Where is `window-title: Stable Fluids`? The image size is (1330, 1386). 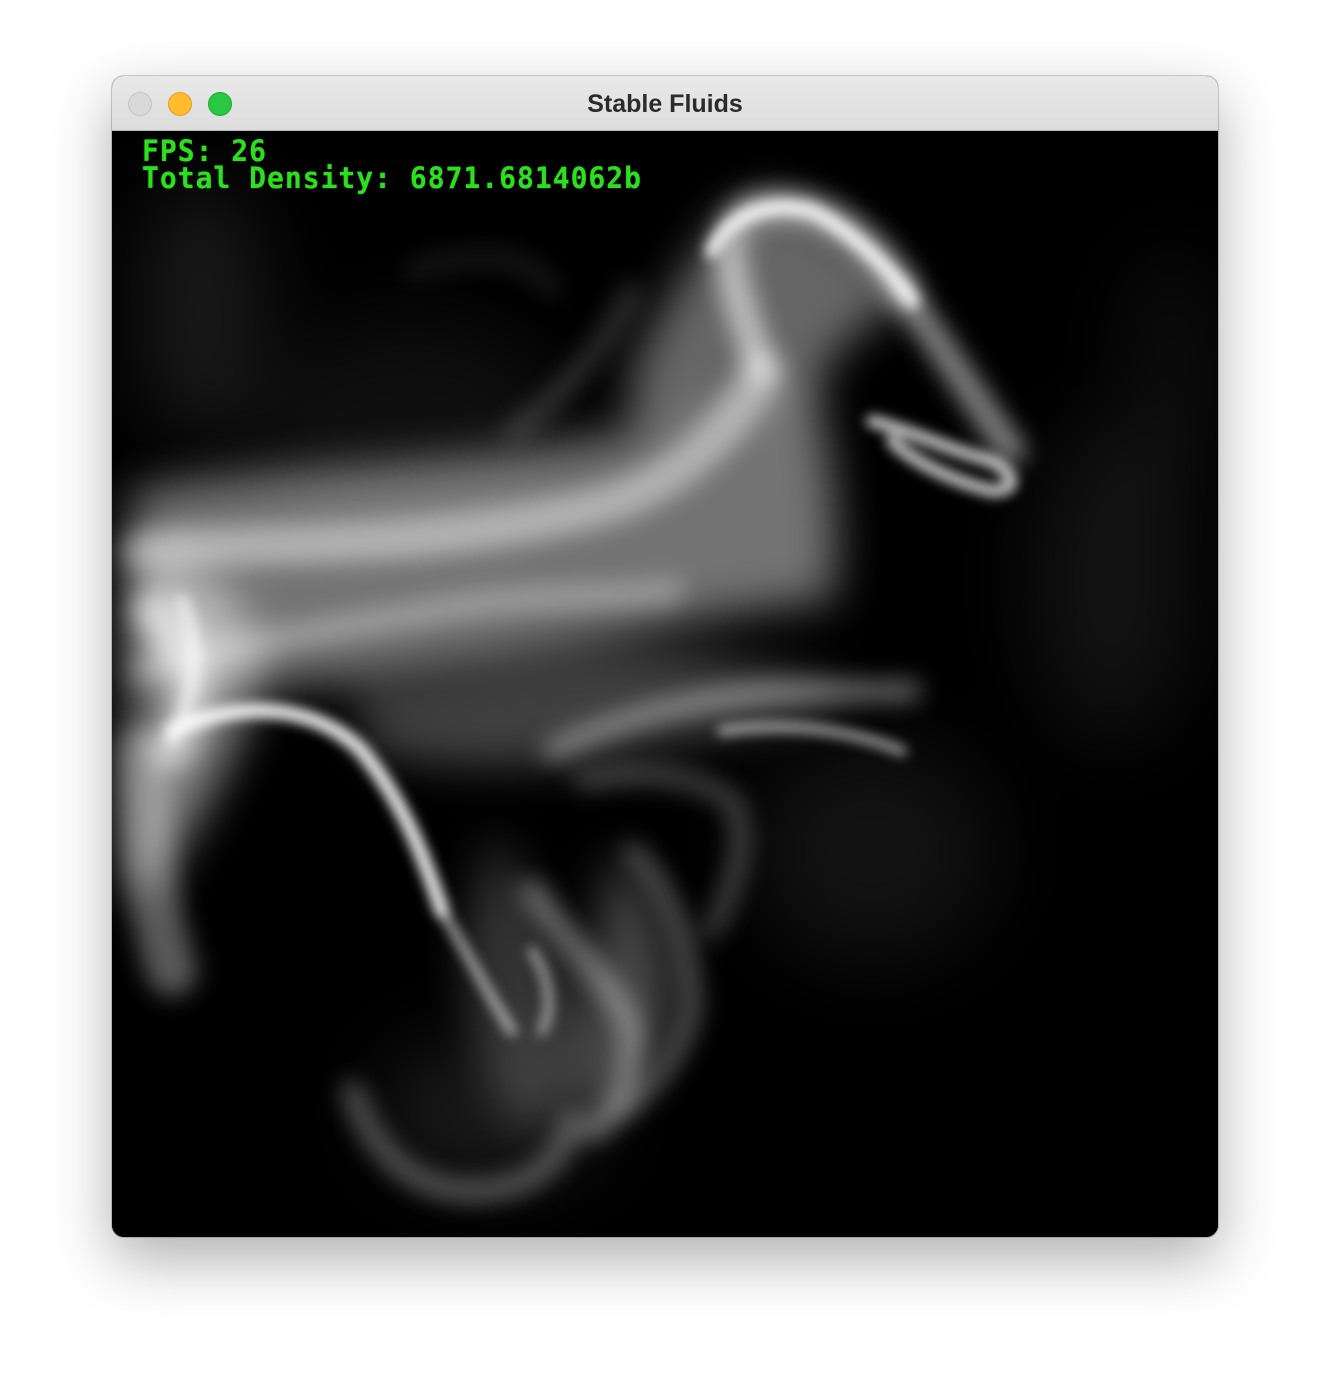
window-title: Stable Fluids is located at coordinates (665, 104).